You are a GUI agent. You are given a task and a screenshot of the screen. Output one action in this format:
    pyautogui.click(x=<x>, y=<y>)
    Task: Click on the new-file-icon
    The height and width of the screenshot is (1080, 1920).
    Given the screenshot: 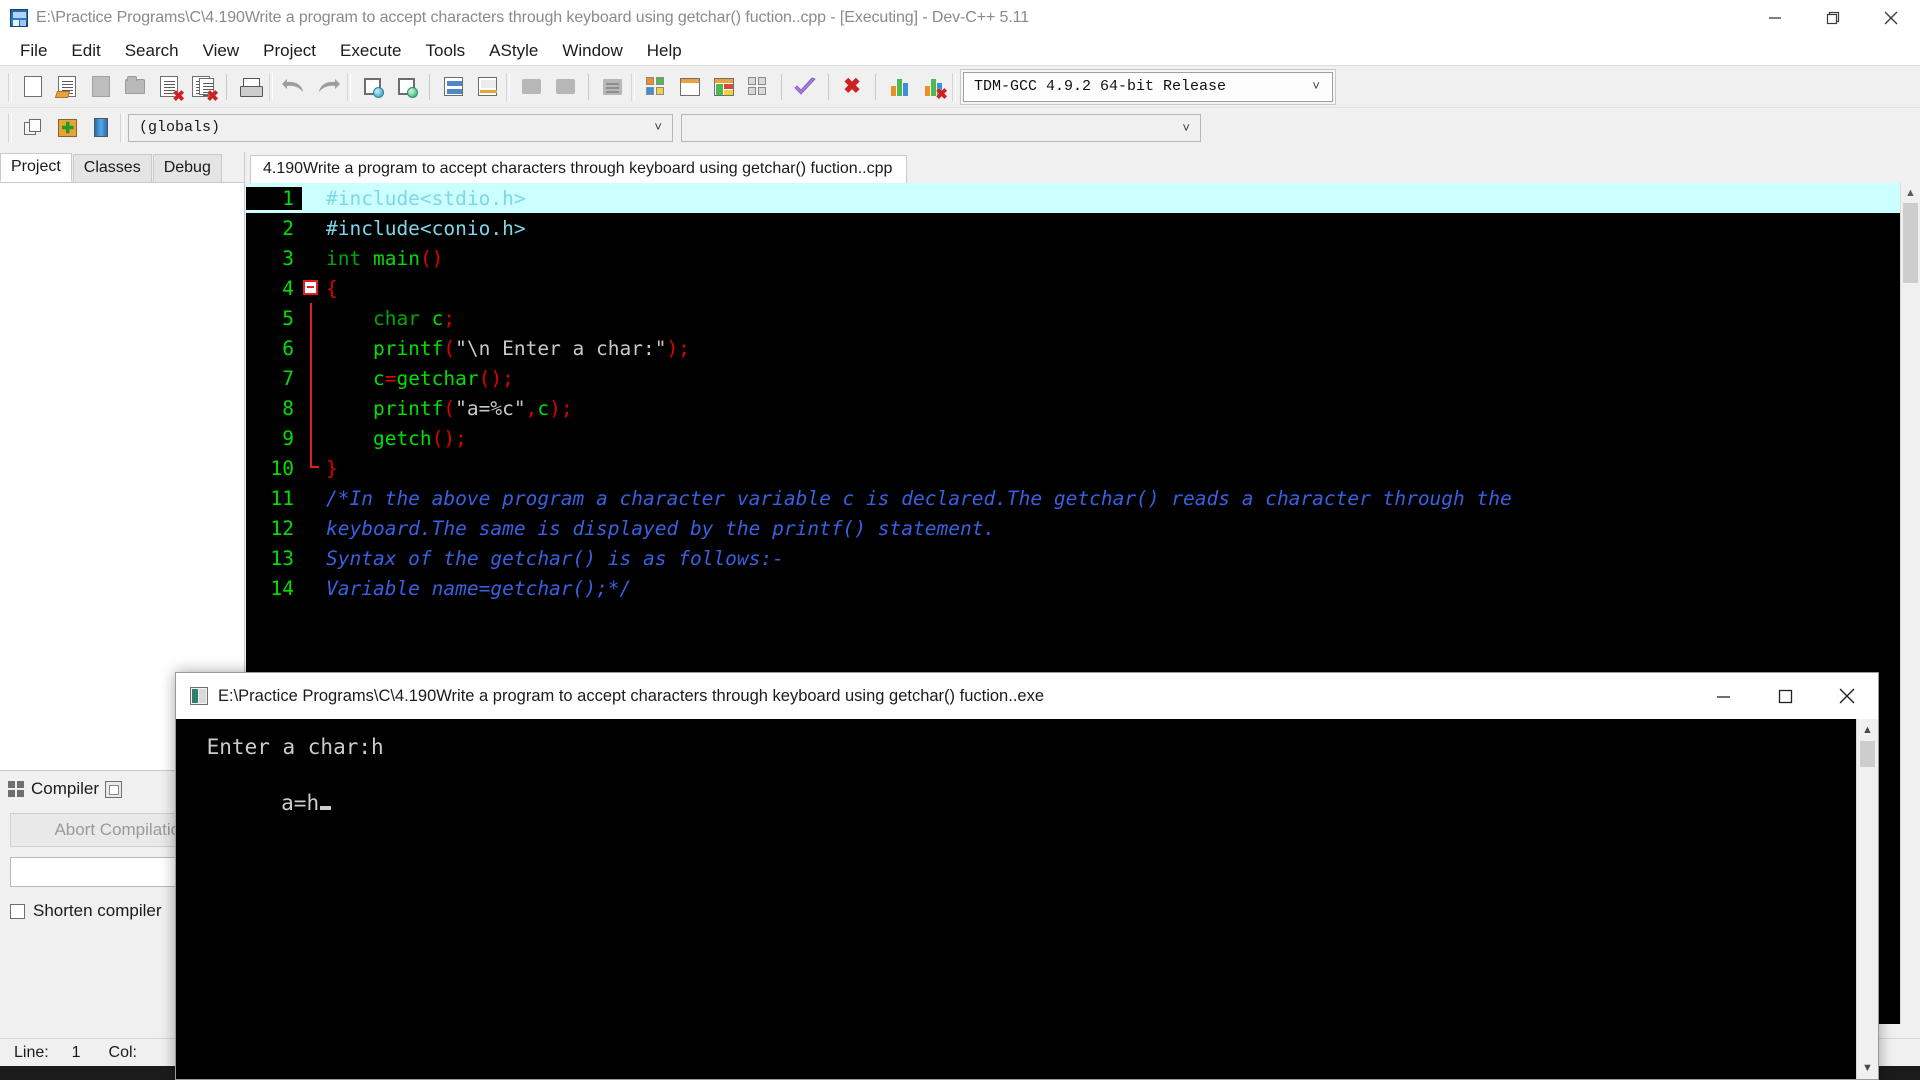 What is the action you would take?
    pyautogui.click(x=33, y=87)
    